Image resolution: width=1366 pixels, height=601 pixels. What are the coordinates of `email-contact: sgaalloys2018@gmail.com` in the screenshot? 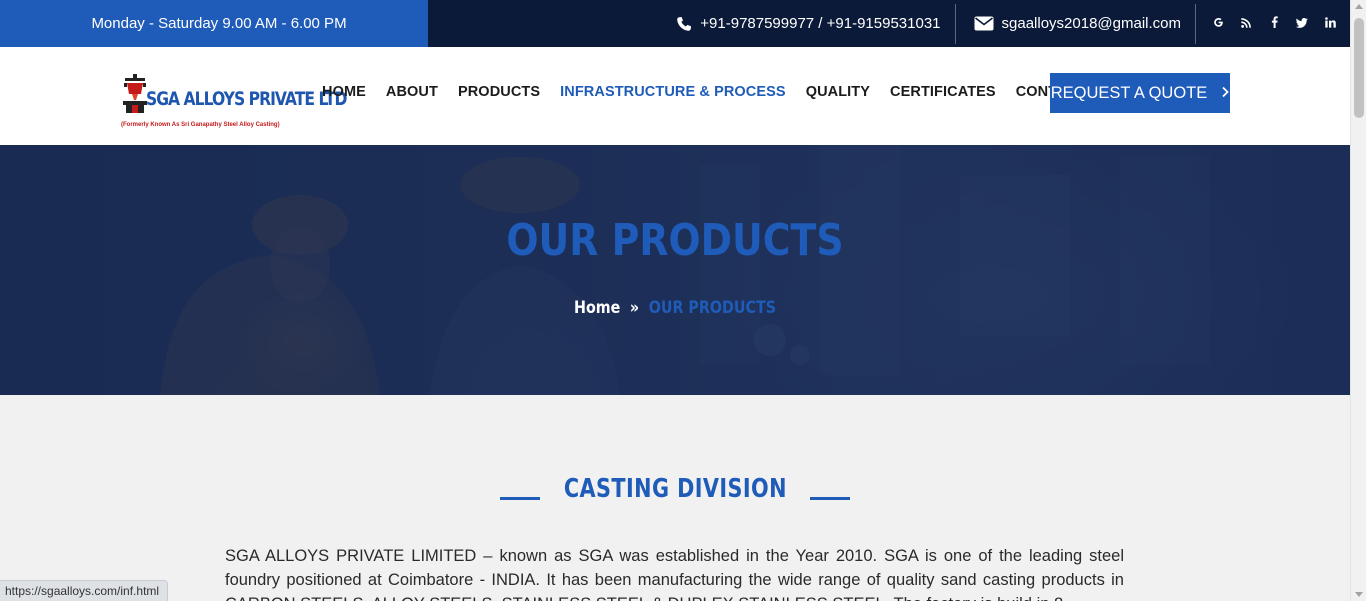 It's located at (1075, 23).